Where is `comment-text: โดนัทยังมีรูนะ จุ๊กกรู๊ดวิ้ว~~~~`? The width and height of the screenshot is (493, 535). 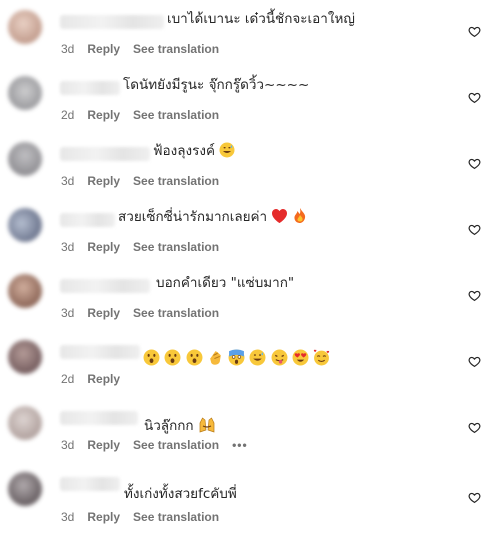 comment-text: โดนัทยังมีรูนะ จุ๊กกรู๊ดวิ้ว~~~~ is located at coordinates (216, 85).